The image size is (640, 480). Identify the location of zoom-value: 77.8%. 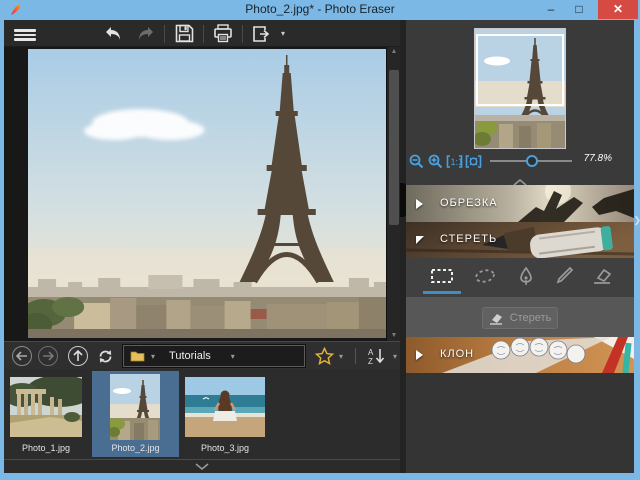
(597, 158).